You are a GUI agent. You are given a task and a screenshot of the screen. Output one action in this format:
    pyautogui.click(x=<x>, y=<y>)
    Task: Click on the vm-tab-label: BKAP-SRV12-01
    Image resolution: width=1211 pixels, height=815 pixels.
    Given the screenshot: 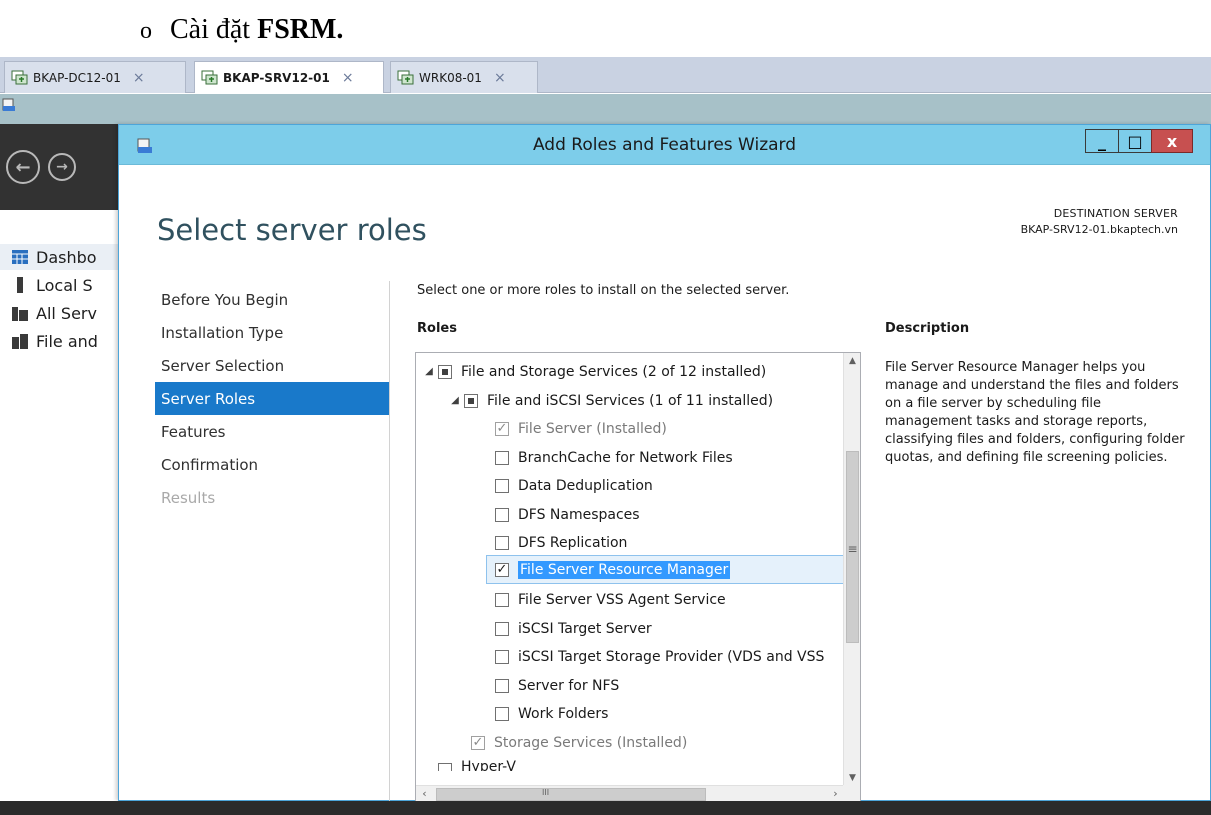 What is the action you would take?
    pyautogui.click(x=276, y=77)
    